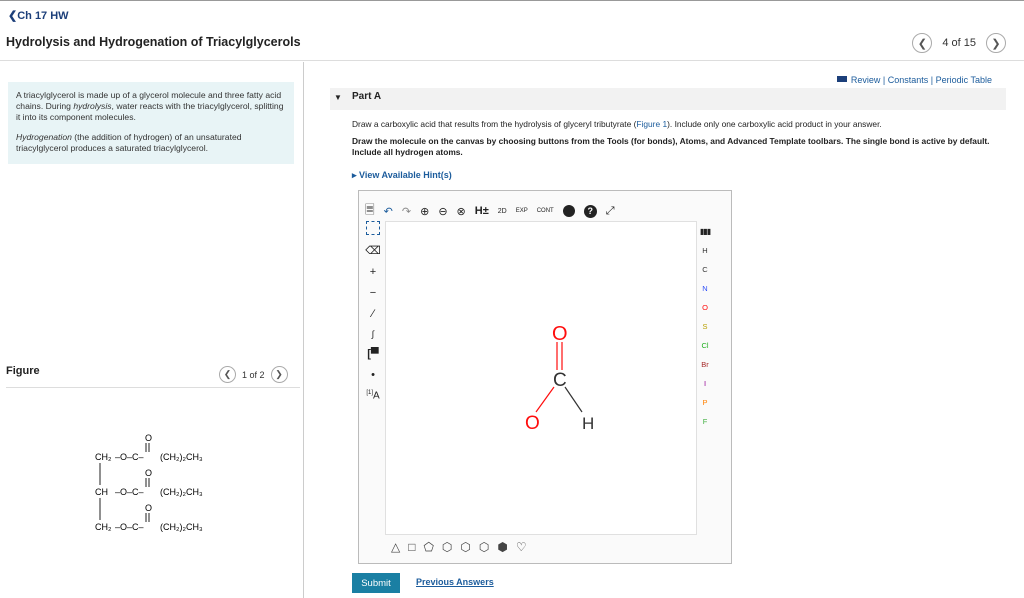  I want to click on atom-button-p: P, so click(704, 402).